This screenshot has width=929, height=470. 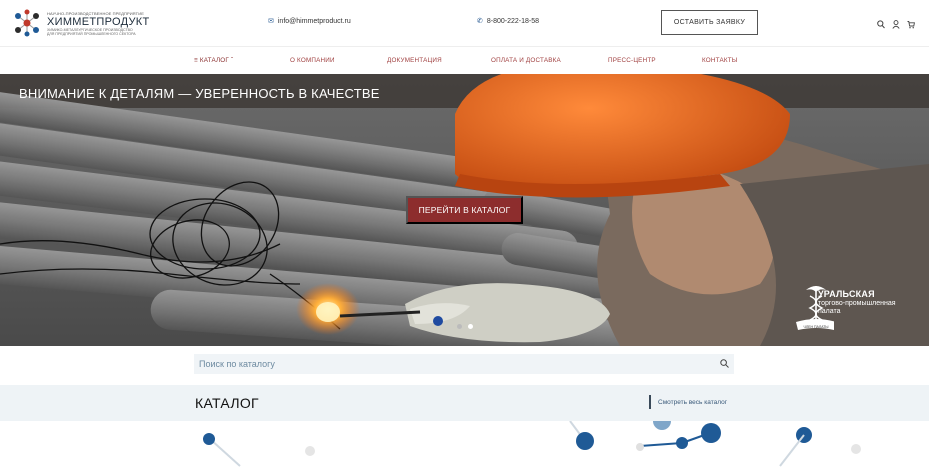 I want to click on molecule-logo-icon, so click(x=27, y=23).